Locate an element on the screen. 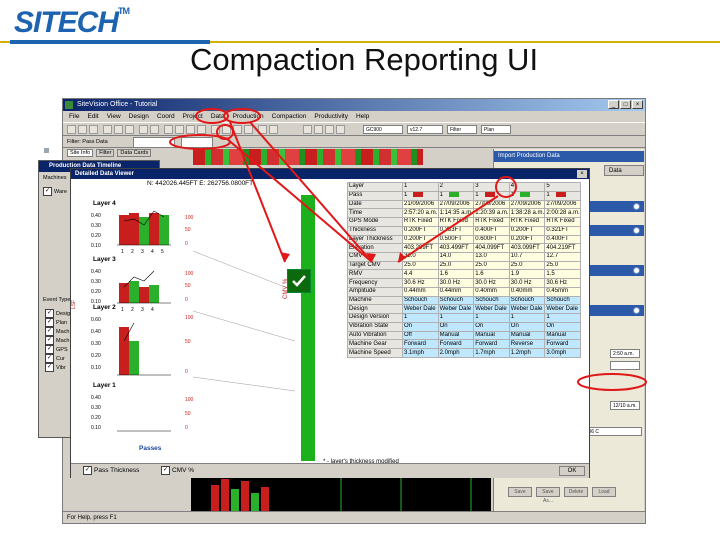  time-start-combo: 12/10 a.m. is located at coordinates (625, 405).